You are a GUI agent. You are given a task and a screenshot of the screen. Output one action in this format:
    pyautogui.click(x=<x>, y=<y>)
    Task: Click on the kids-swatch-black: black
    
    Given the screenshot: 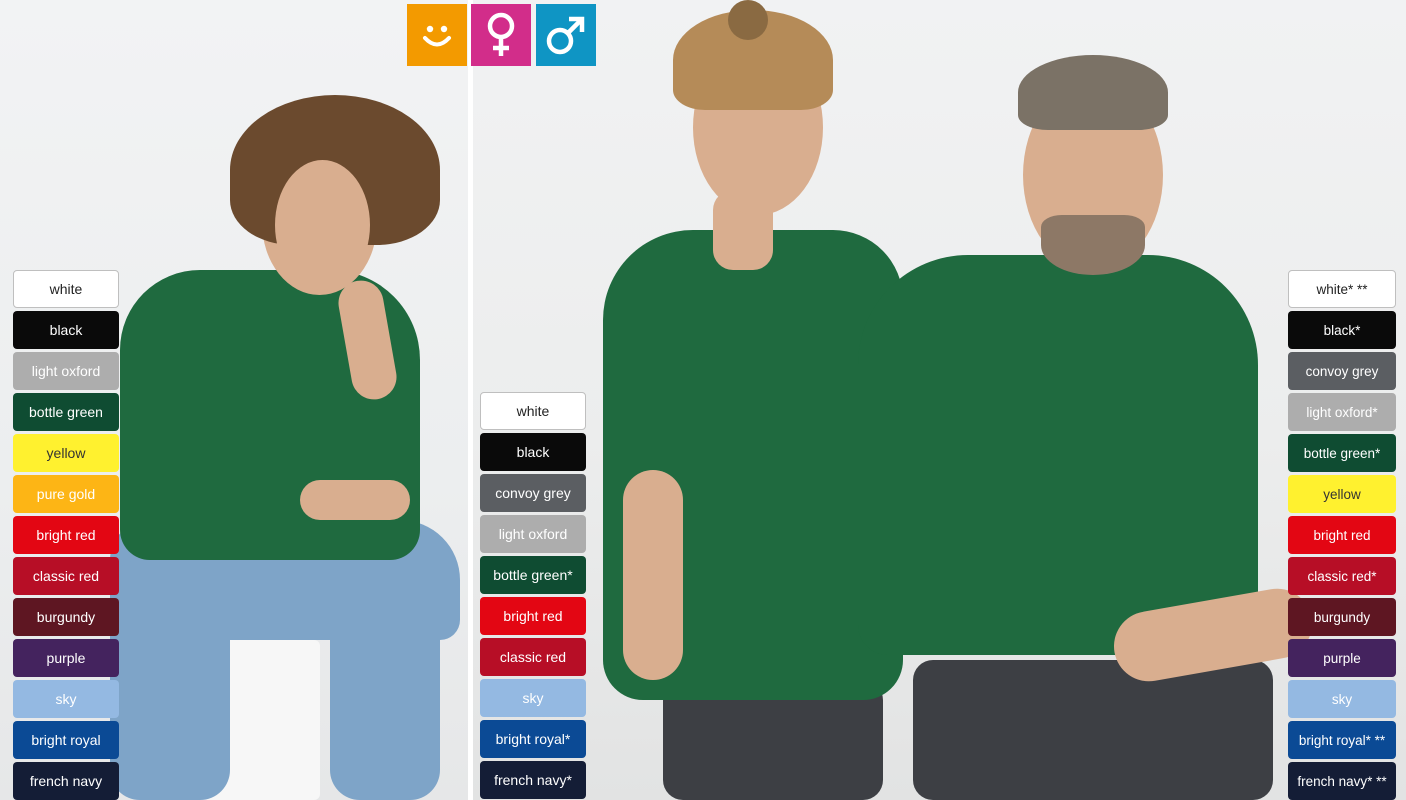 What is the action you would take?
    pyautogui.click(x=66, y=330)
    